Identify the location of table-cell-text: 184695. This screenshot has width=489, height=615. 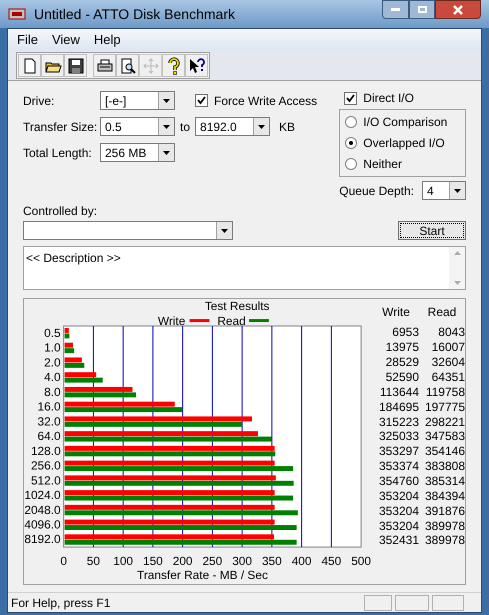
(398, 406).